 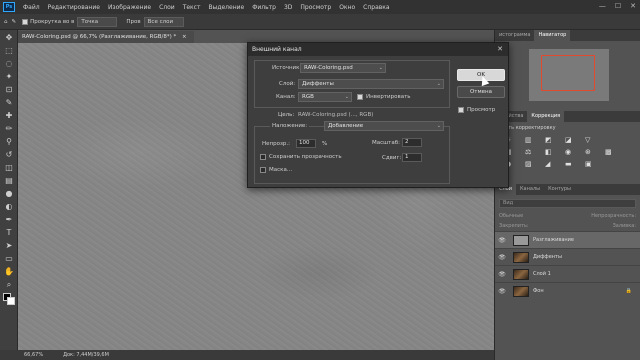 I want to click on exposure-icon: ◪, so click(x=572, y=140).